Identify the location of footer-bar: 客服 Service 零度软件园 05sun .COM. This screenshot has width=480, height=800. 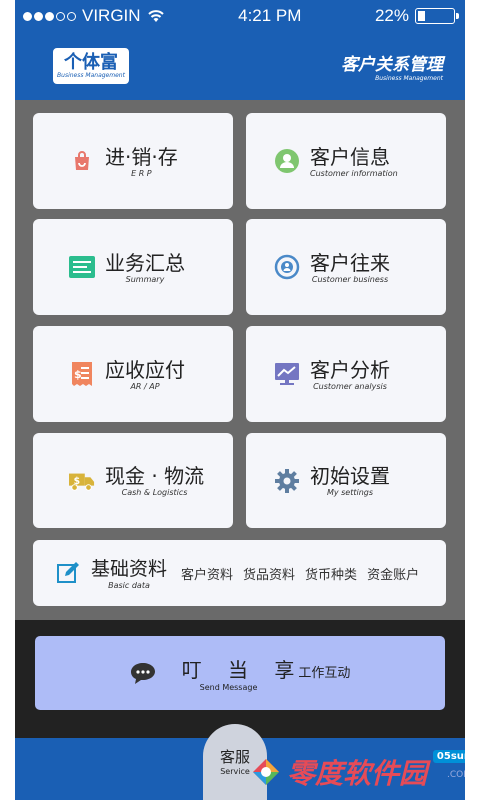
(240, 762).